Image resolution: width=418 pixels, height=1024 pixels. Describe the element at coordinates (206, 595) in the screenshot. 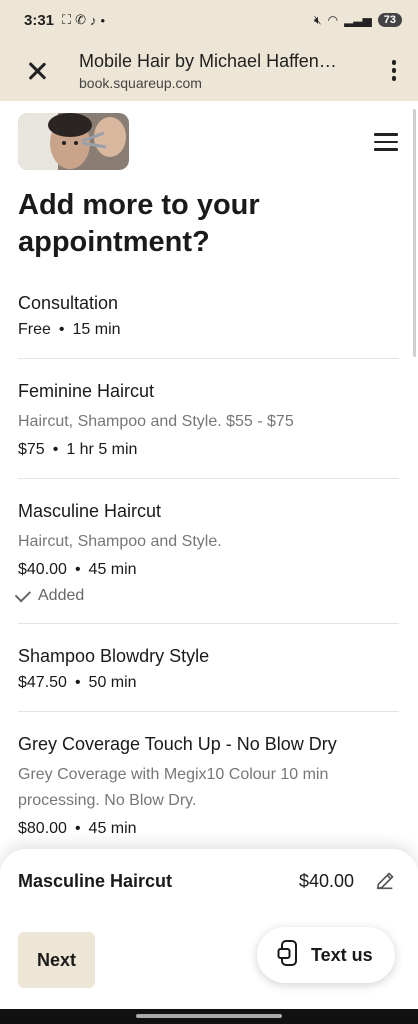

I see `added-indicator: Added` at that location.